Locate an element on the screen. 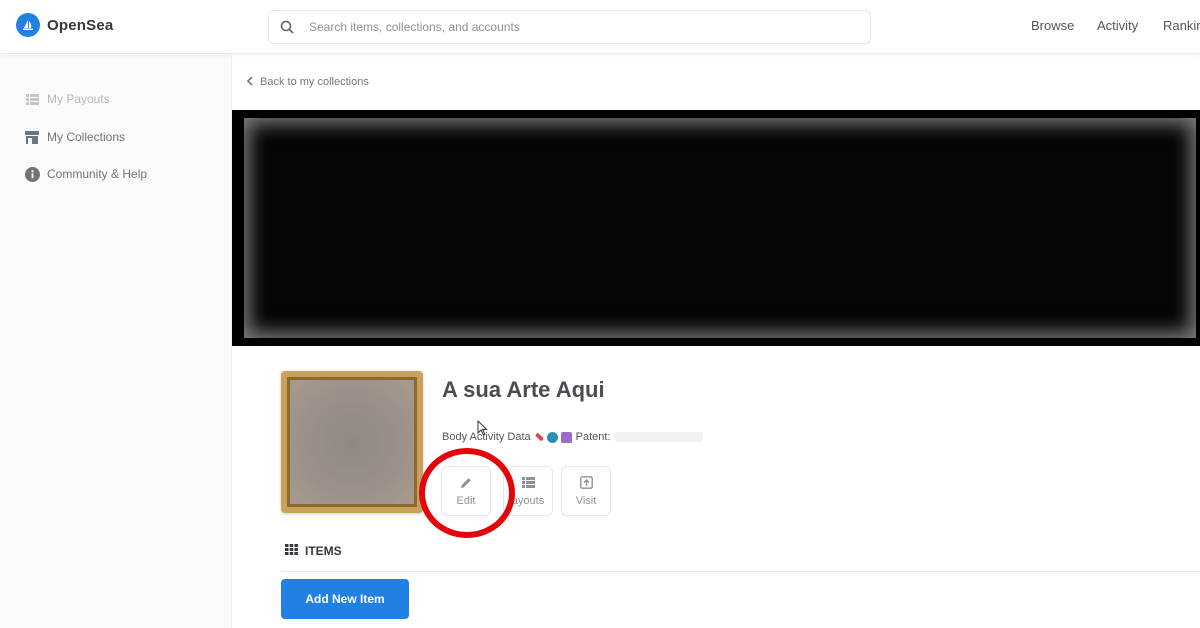 Image resolution: width=1200 pixels, height=628 pixels. mouse-cursor-icon is located at coordinates (482, 430).